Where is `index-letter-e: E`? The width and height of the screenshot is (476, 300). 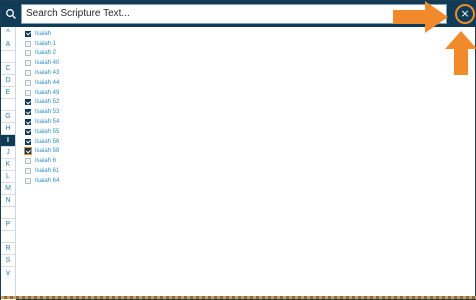
index-letter-e: E is located at coordinates (8, 93).